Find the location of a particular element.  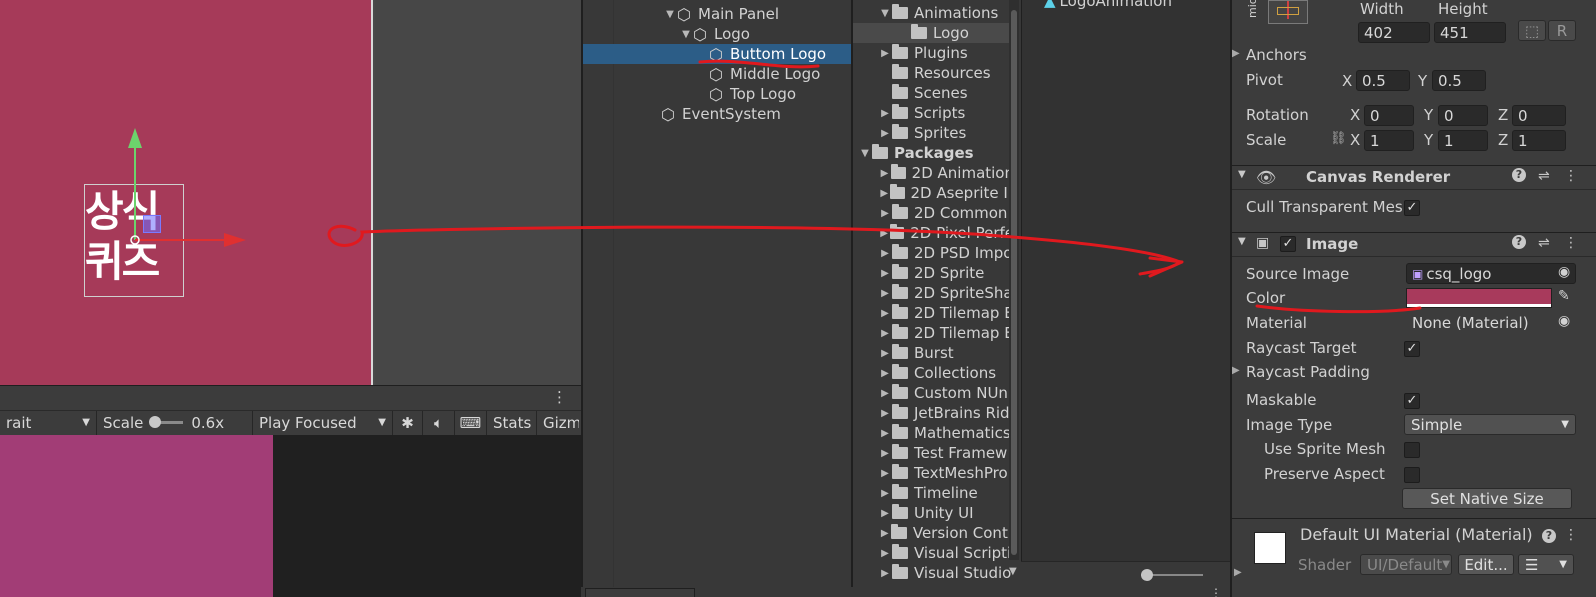

gizmos-button: Gizmo is located at coordinates (558, 423).